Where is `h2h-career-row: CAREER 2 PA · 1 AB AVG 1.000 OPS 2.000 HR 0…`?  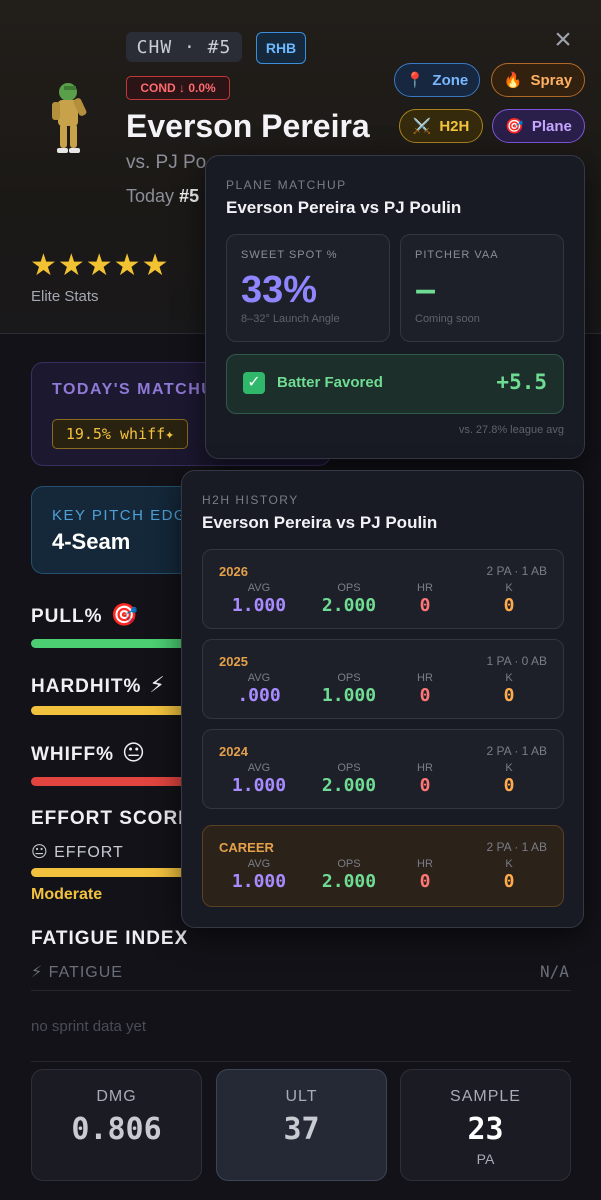 h2h-career-row: CAREER 2 PA · 1 AB AVG 1.000 OPS 2.000 HR 0… is located at coordinates (383, 866).